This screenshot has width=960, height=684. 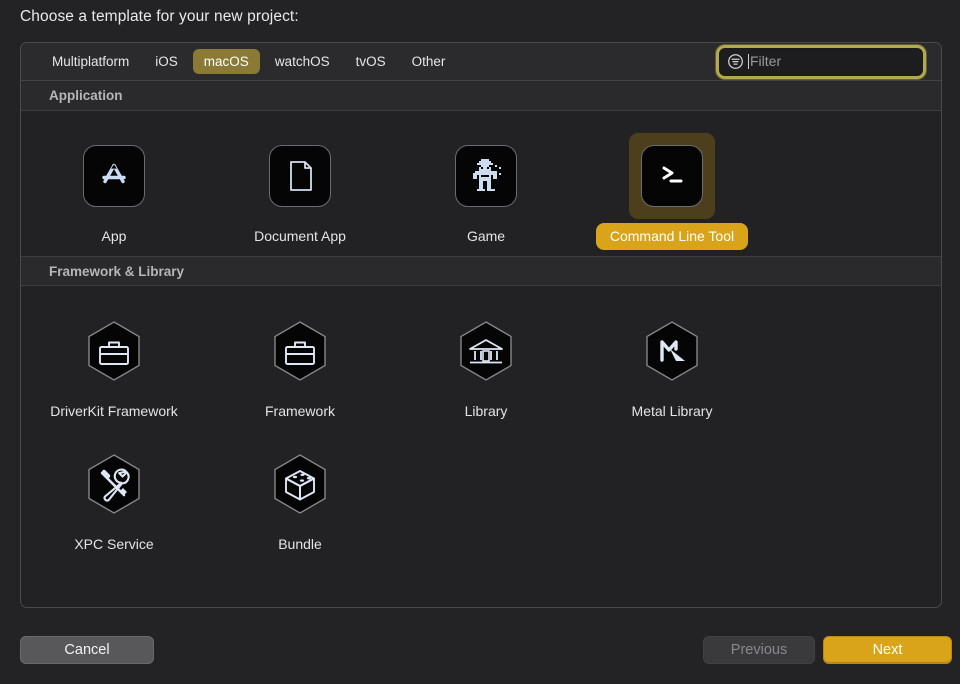 I want to click on template-item-metal-library: Metal Library, so click(x=672, y=364).